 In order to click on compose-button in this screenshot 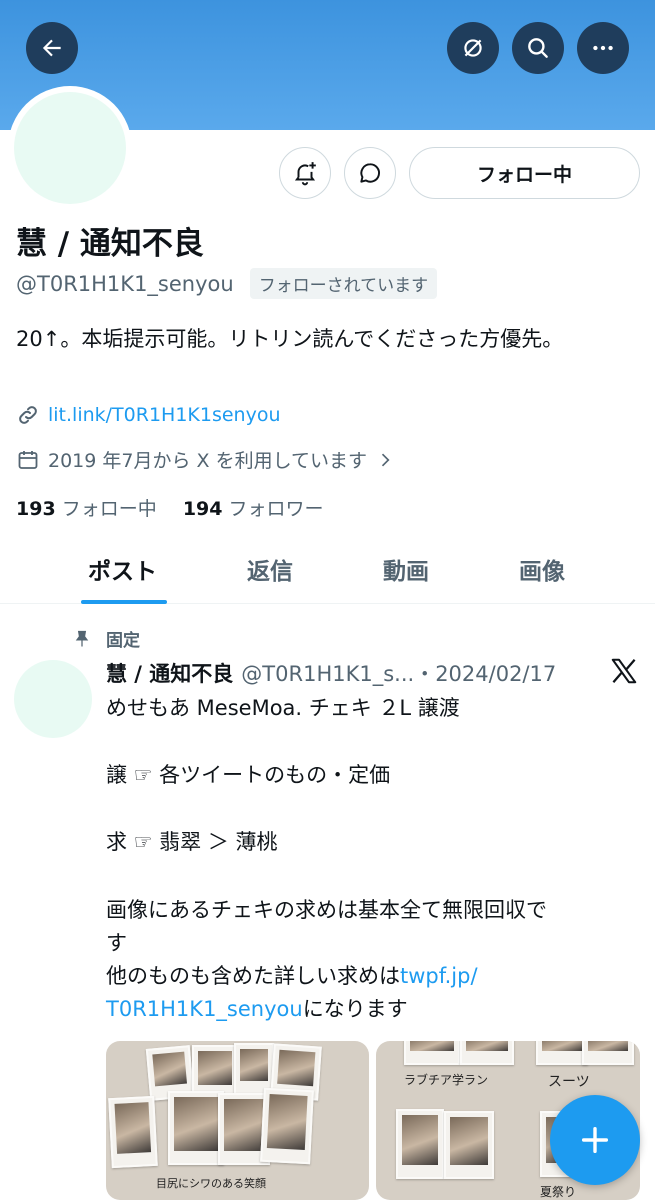, I will do `click(595, 1140)`.